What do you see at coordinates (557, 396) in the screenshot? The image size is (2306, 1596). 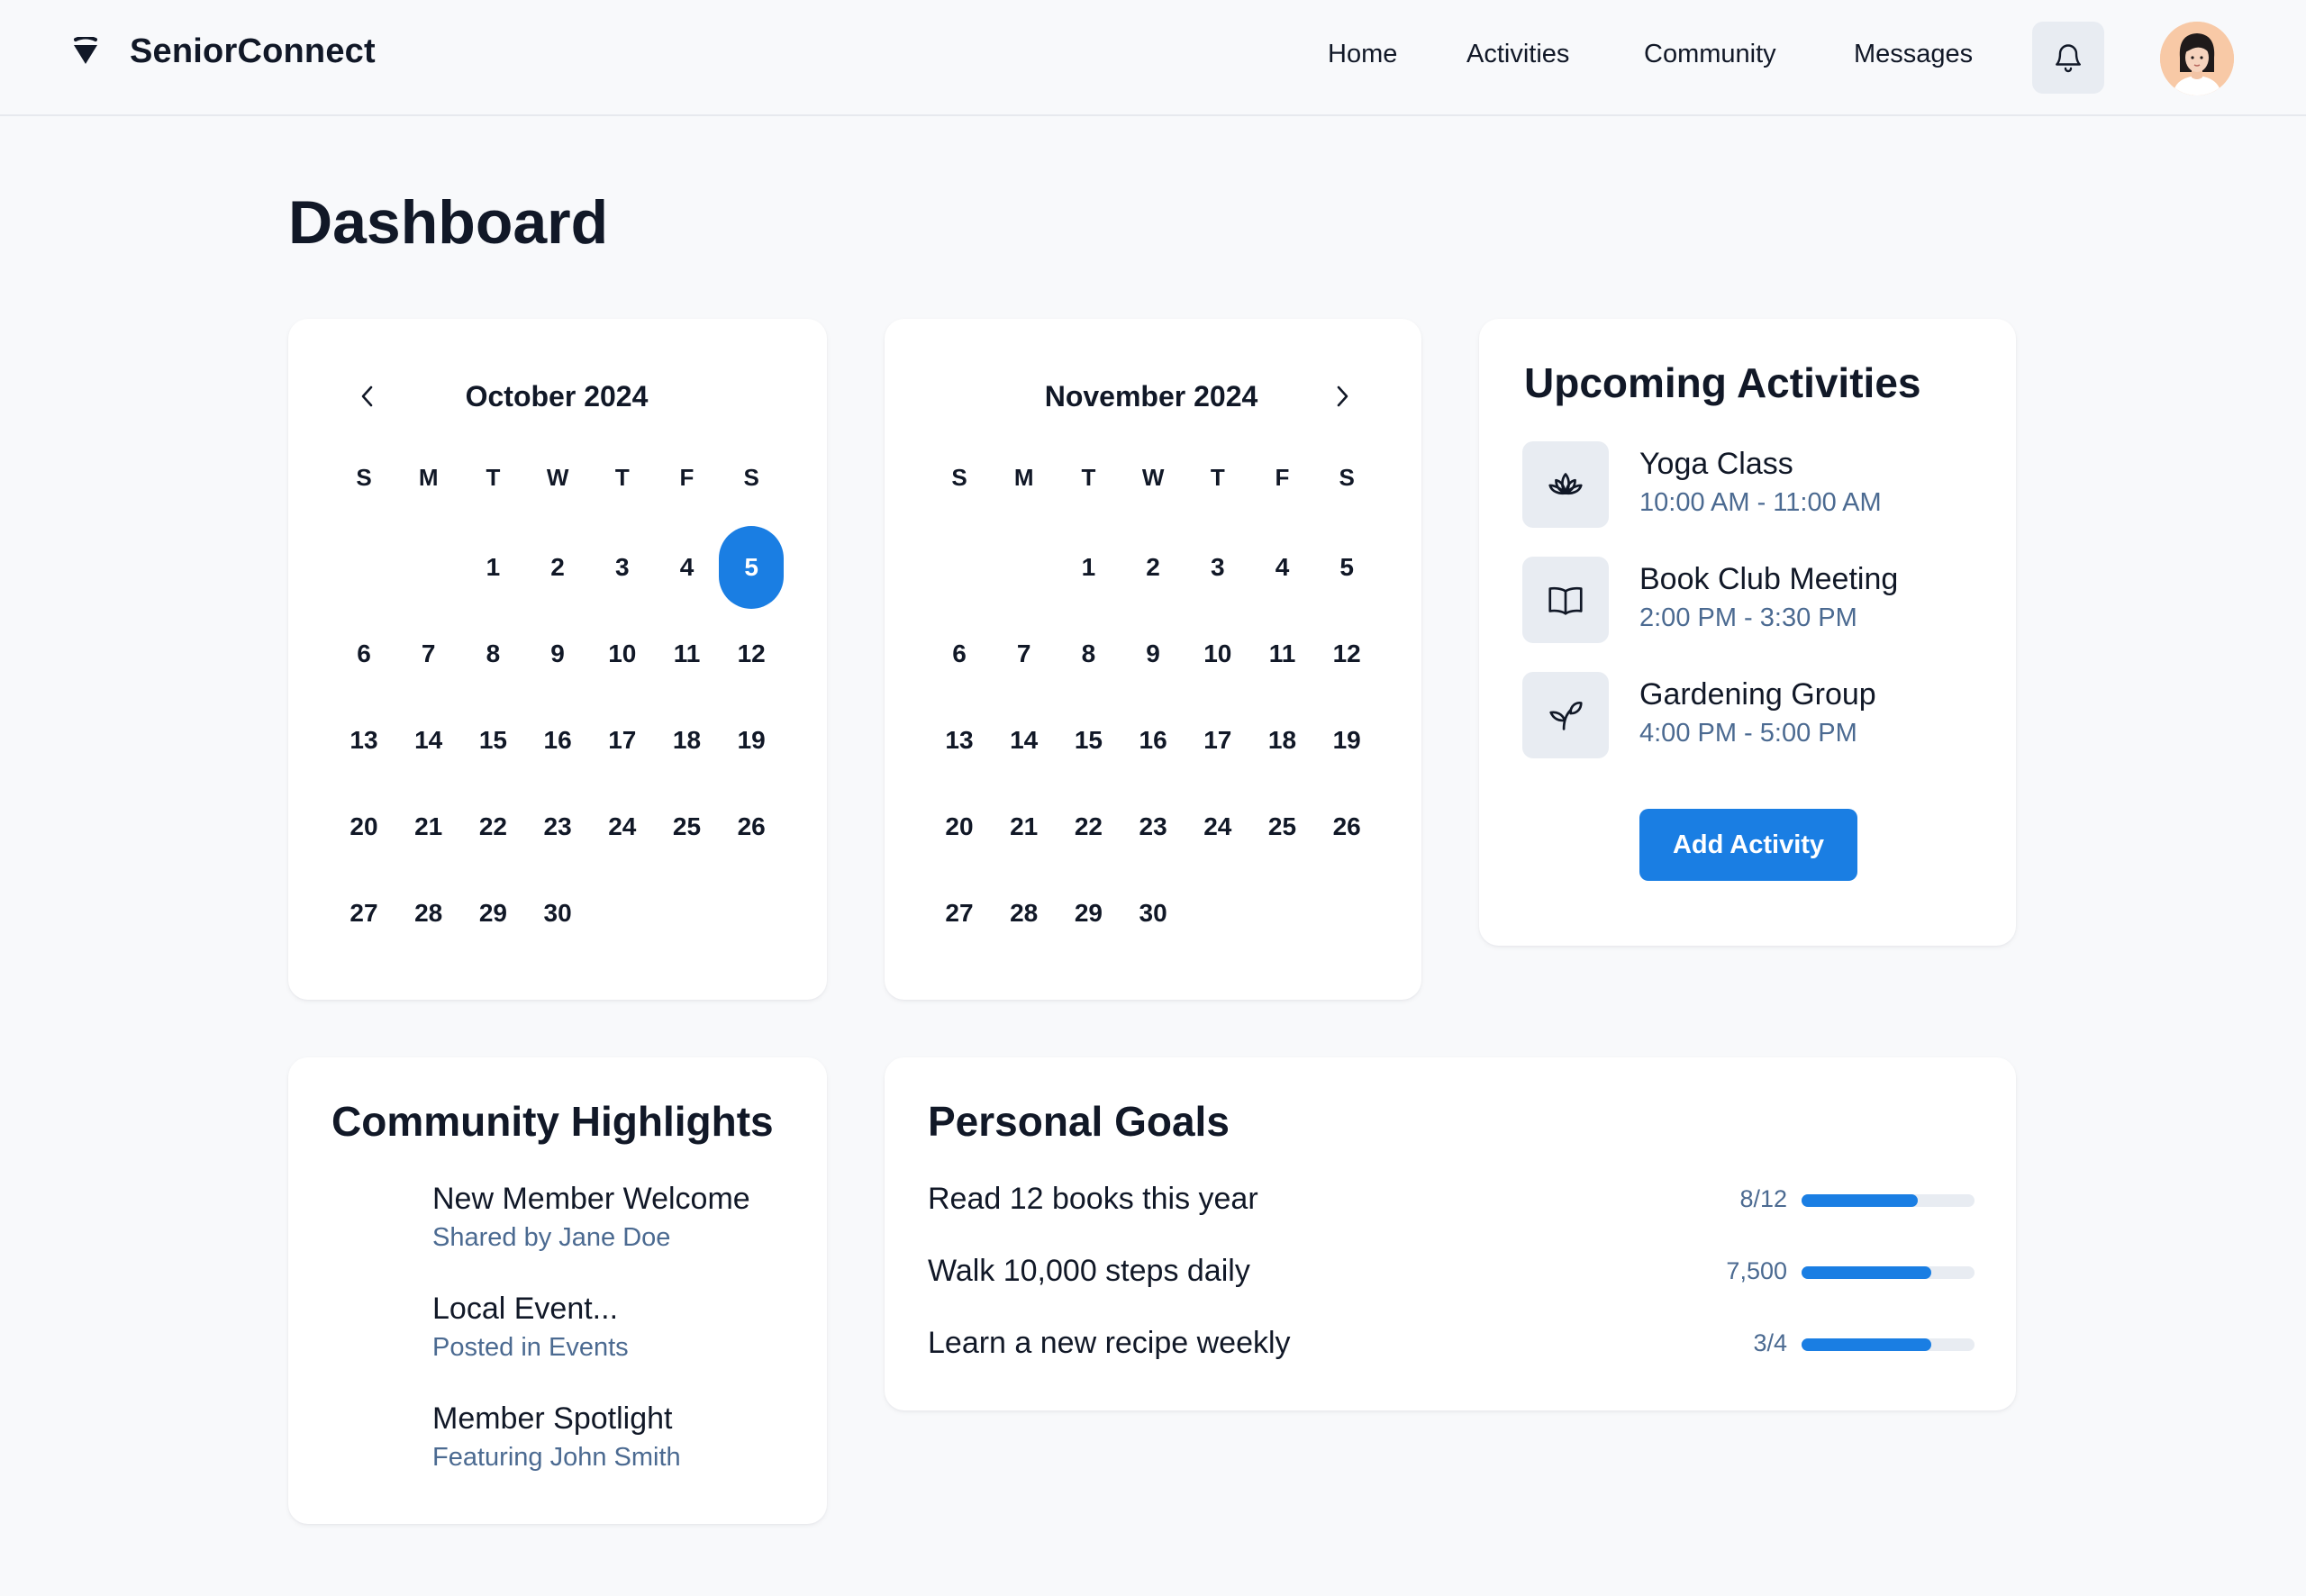 I see `calendar-month-title: October 2024` at bounding box center [557, 396].